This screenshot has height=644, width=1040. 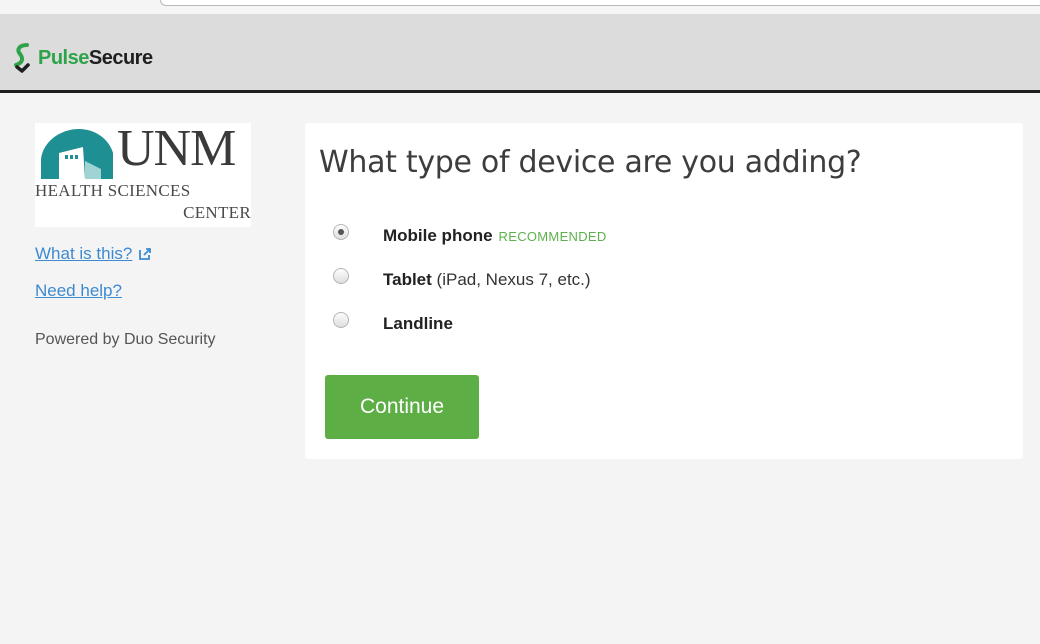 I want to click on option-tablet: Tablet (iPad, Nexus 7, etc.), so click(x=653, y=280).